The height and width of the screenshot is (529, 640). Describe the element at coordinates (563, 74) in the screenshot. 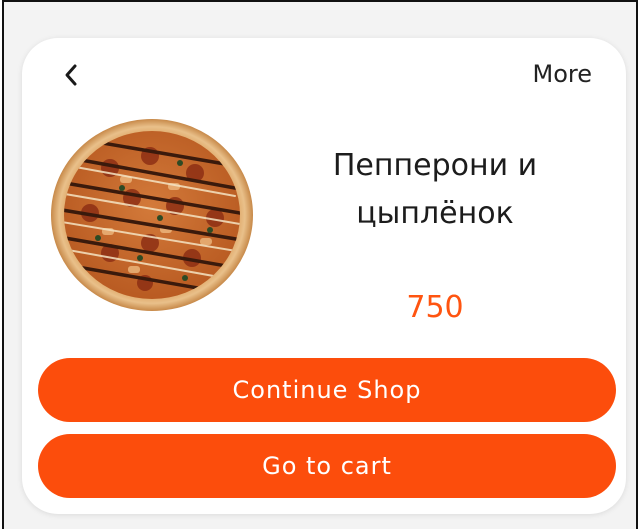

I see `more-button: More` at that location.